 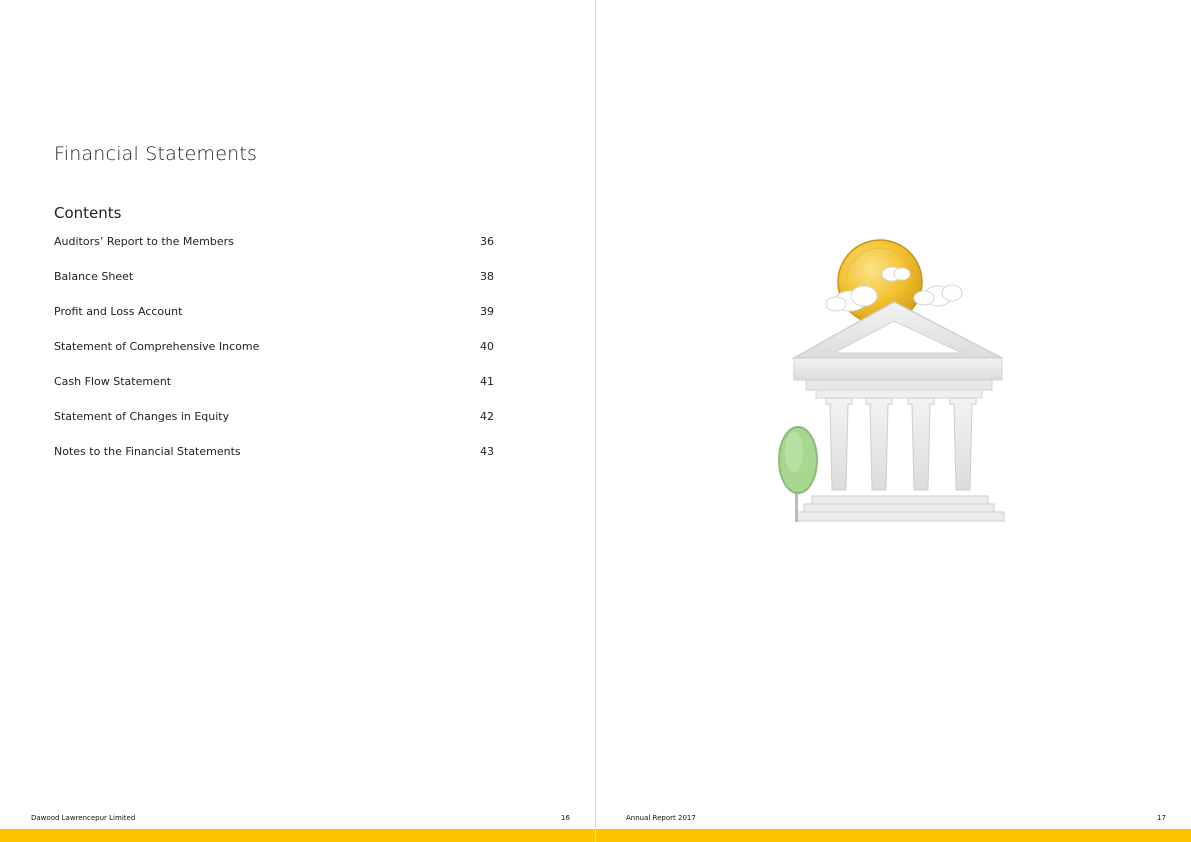 I want to click on toc-item-label: Cash Flow Statement, so click(x=113, y=381).